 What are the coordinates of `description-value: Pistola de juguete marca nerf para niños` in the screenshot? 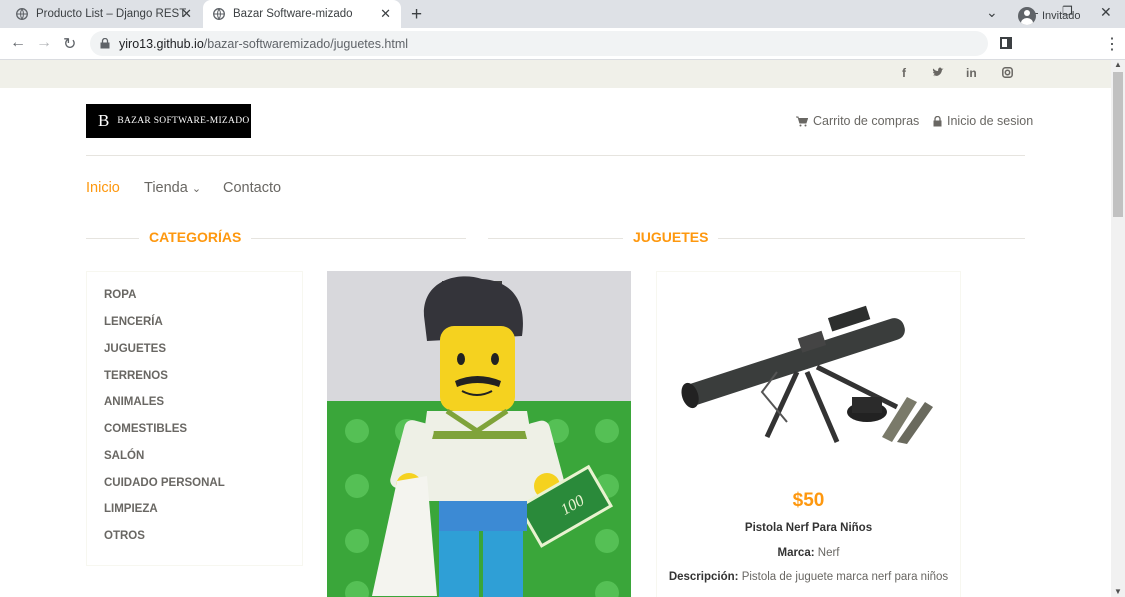 It's located at (845, 577).